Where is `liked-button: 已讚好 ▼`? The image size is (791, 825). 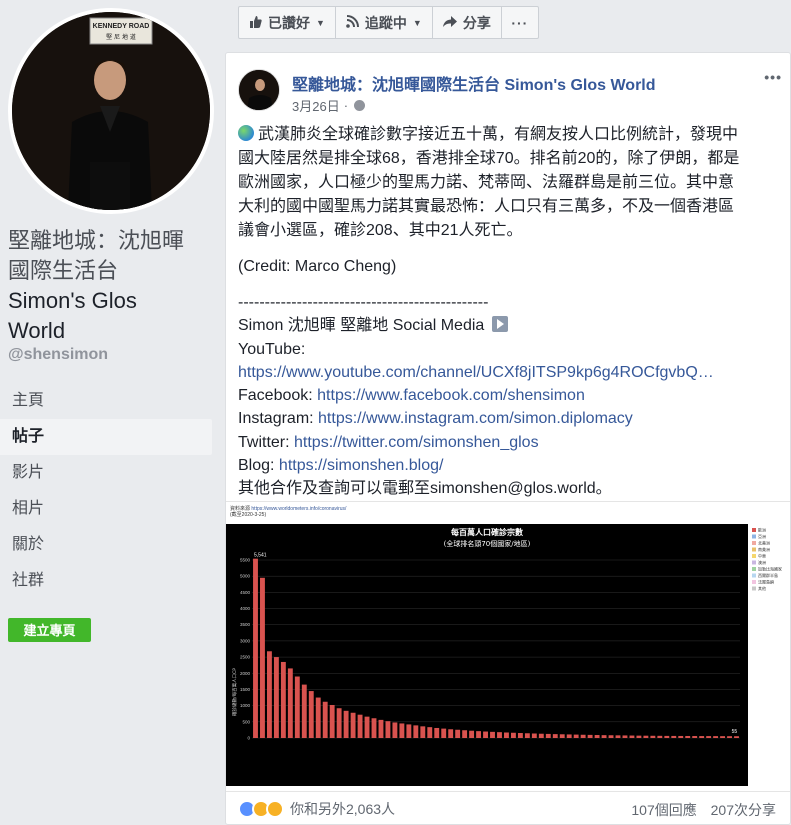 liked-button: 已讚好 ▼ is located at coordinates (287, 22).